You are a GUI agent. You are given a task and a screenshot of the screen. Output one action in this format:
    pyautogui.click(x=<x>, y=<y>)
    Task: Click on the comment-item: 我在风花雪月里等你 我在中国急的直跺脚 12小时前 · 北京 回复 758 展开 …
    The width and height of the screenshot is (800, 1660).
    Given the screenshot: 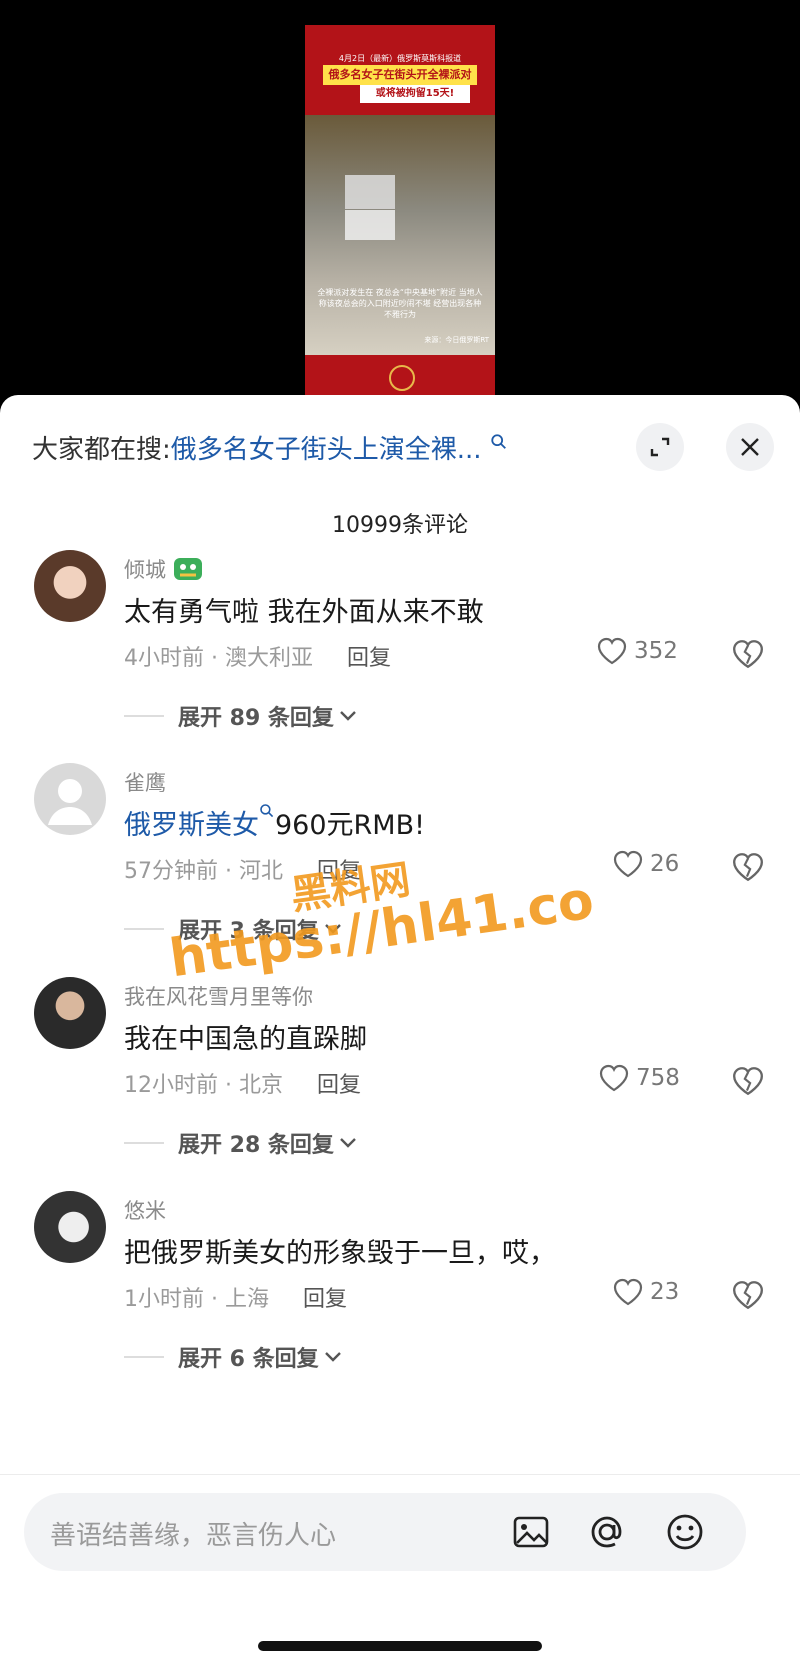 What is the action you would take?
    pyautogui.click(x=400, y=1082)
    